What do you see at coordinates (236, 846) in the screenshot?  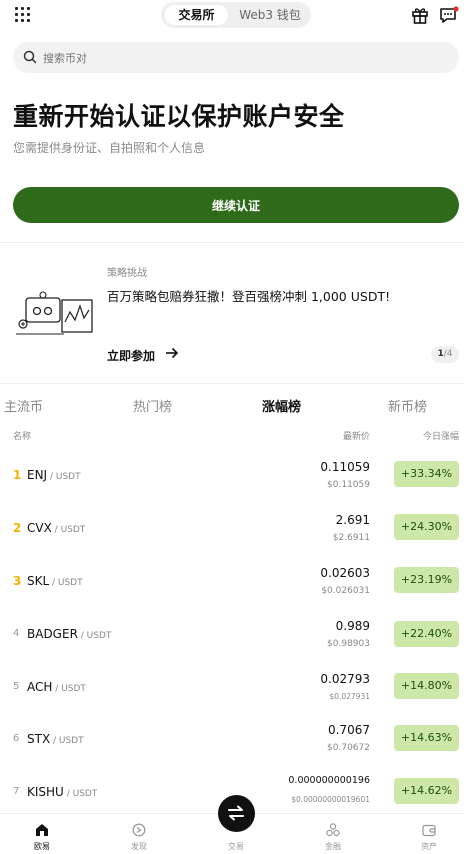 I see `nav-label-trade: 交易` at bounding box center [236, 846].